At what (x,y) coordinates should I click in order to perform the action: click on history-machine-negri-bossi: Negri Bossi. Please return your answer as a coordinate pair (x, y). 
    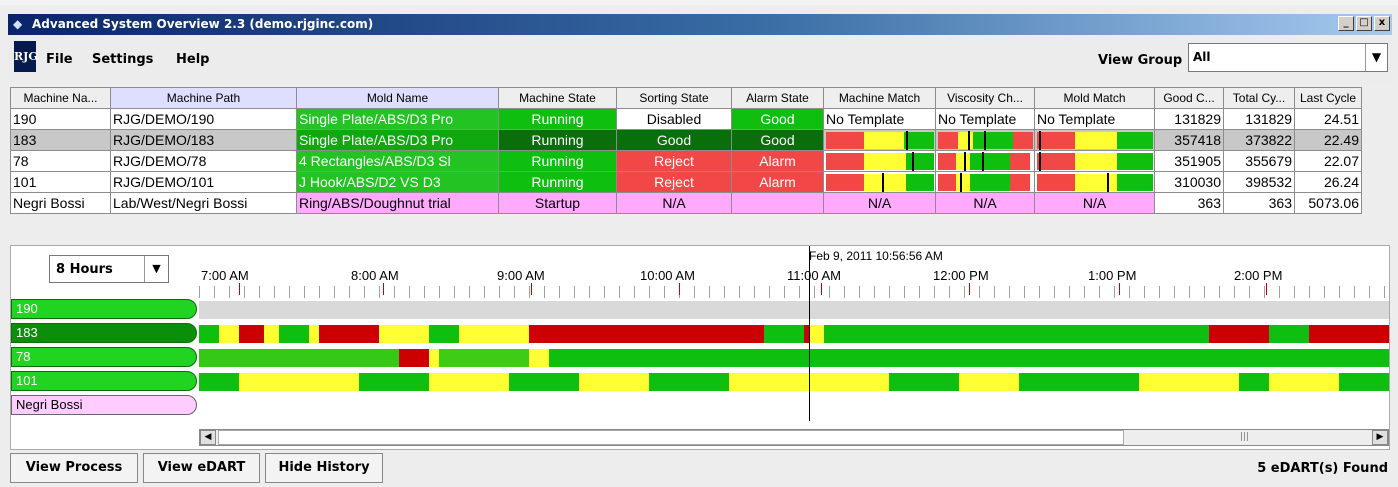
    Looking at the image, I should click on (104, 405).